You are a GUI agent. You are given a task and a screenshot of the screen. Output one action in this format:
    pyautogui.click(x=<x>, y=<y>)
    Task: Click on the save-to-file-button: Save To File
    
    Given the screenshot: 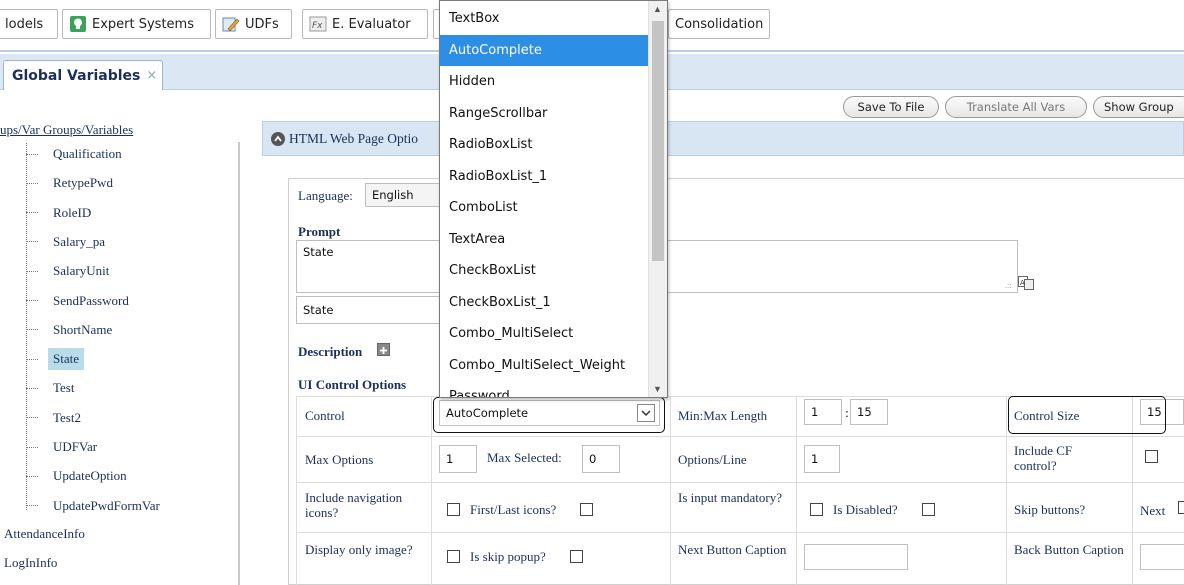 What is the action you would take?
    pyautogui.click(x=891, y=107)
    